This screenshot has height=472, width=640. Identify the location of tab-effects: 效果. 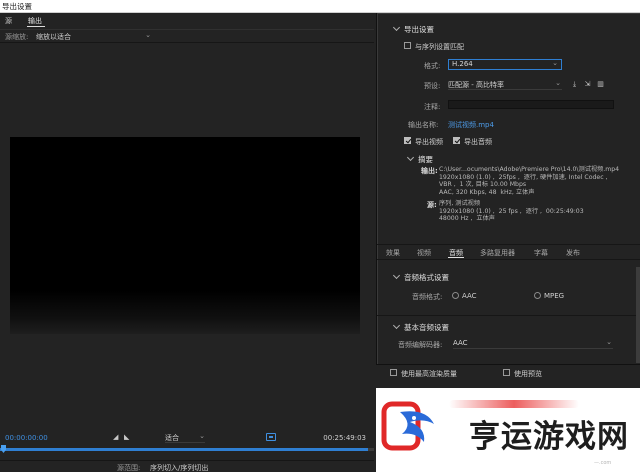
(393, 253).